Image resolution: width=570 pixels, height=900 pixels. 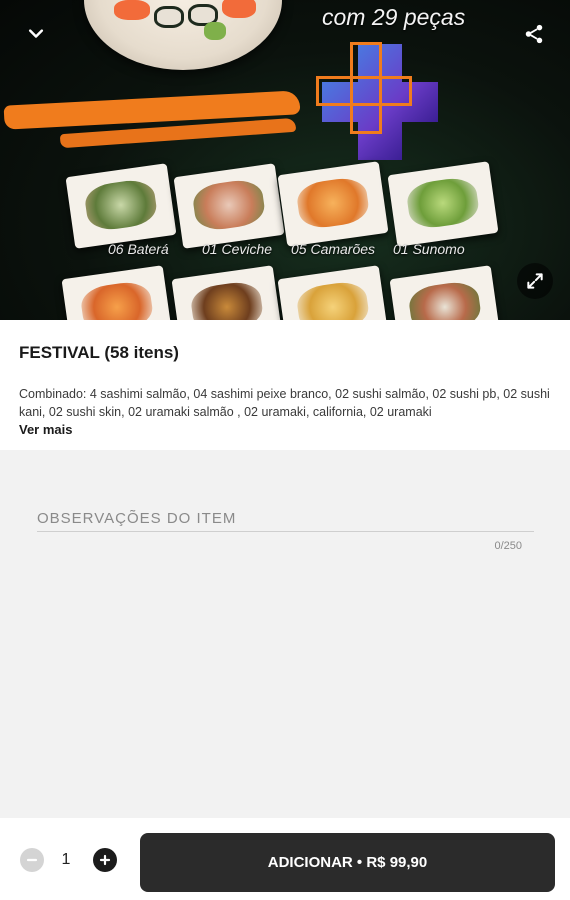 I want to click on add-to-cart-button: ADICIONAR • R$ 99,90, so click(x=347, y=862).